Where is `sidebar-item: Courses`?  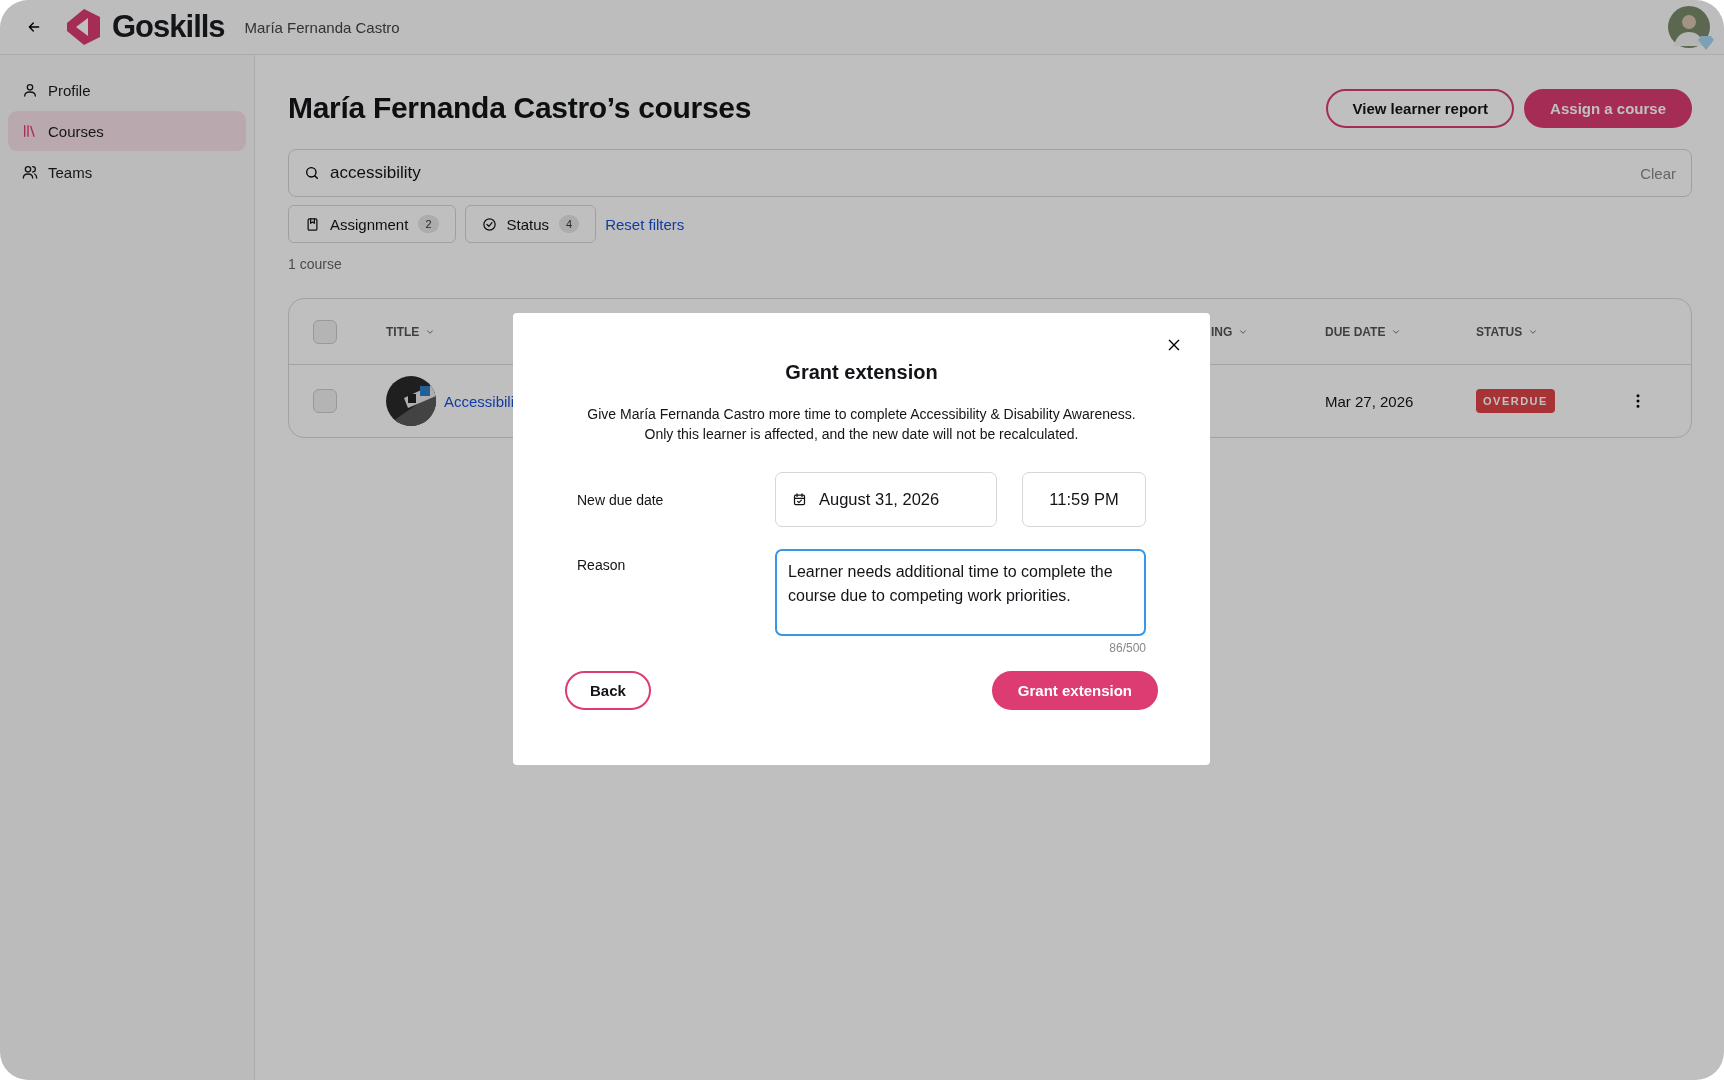
sidebar-item: Courses is located at coordinates (127, 131).